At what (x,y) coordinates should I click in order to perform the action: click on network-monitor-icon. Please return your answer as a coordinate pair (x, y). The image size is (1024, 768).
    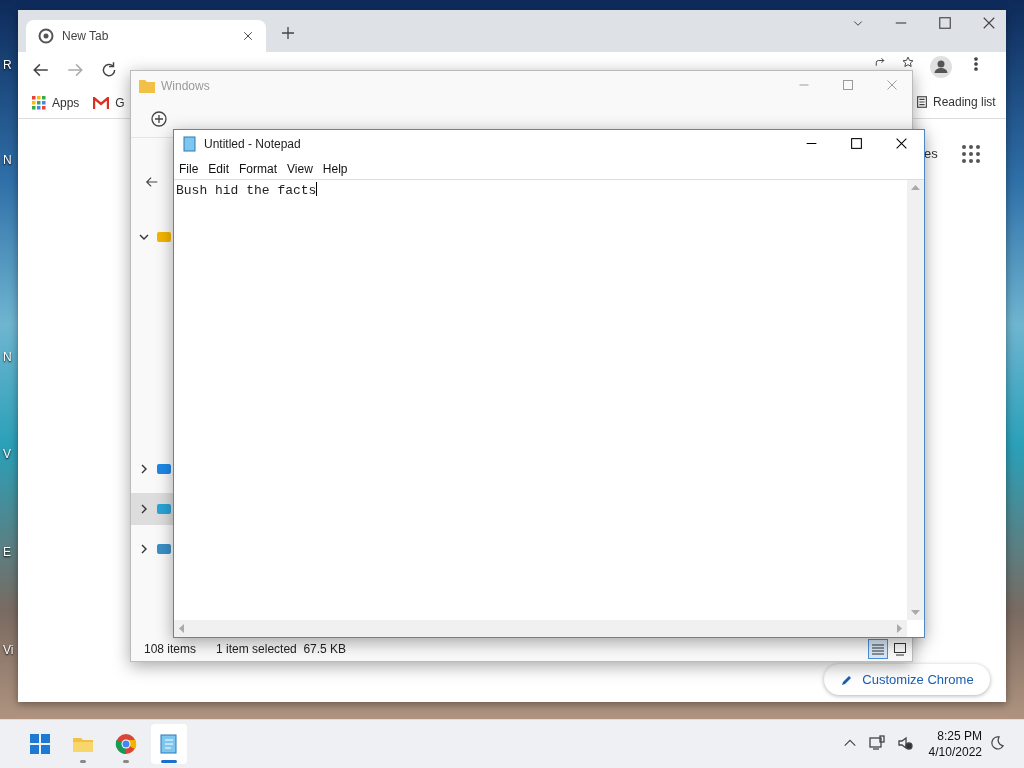
    Looking at the image, I should click on (877, 743).